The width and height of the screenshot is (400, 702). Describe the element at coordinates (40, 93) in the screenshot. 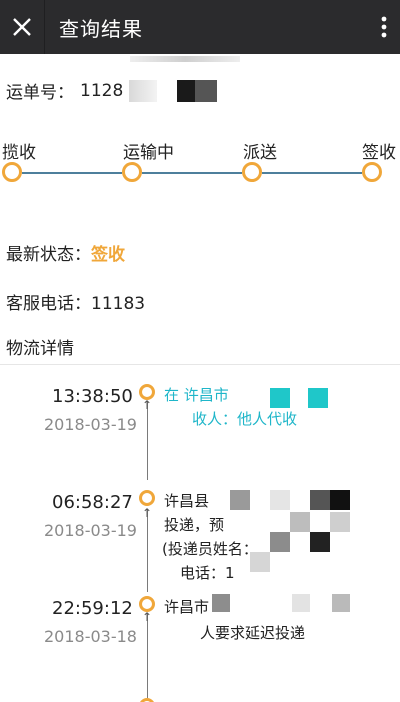

I see `waybill-label: 运单号：` at that location.